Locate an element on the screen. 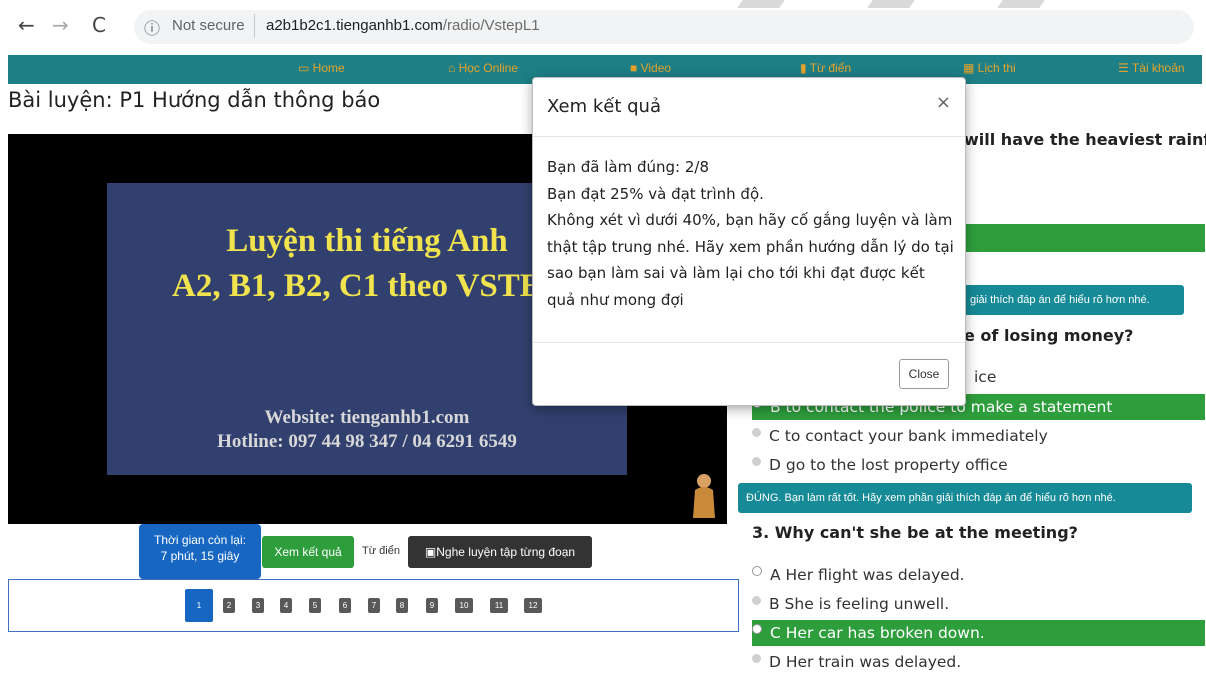 This screenshot has height=675, width=1206. close-button: Close is located at coordinates (924, 374).